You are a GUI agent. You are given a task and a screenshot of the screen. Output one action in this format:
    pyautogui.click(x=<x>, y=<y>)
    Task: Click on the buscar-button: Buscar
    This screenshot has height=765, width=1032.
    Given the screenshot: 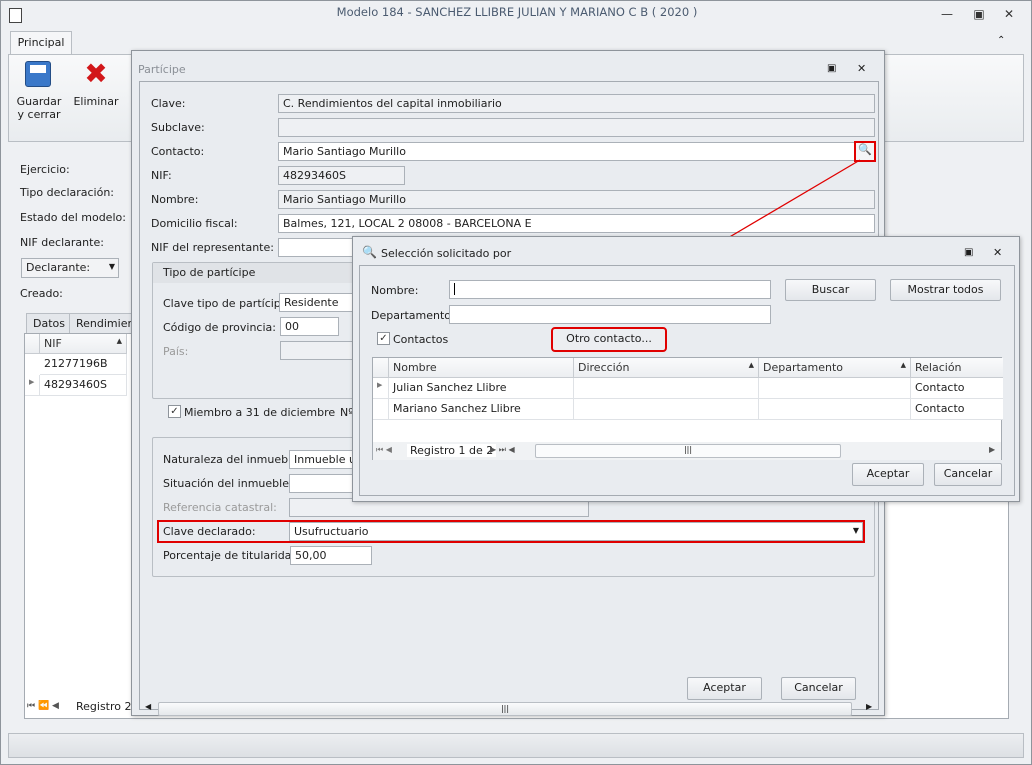 What is the action you would take?
    pyautogui.click(x=830, y=290)
    